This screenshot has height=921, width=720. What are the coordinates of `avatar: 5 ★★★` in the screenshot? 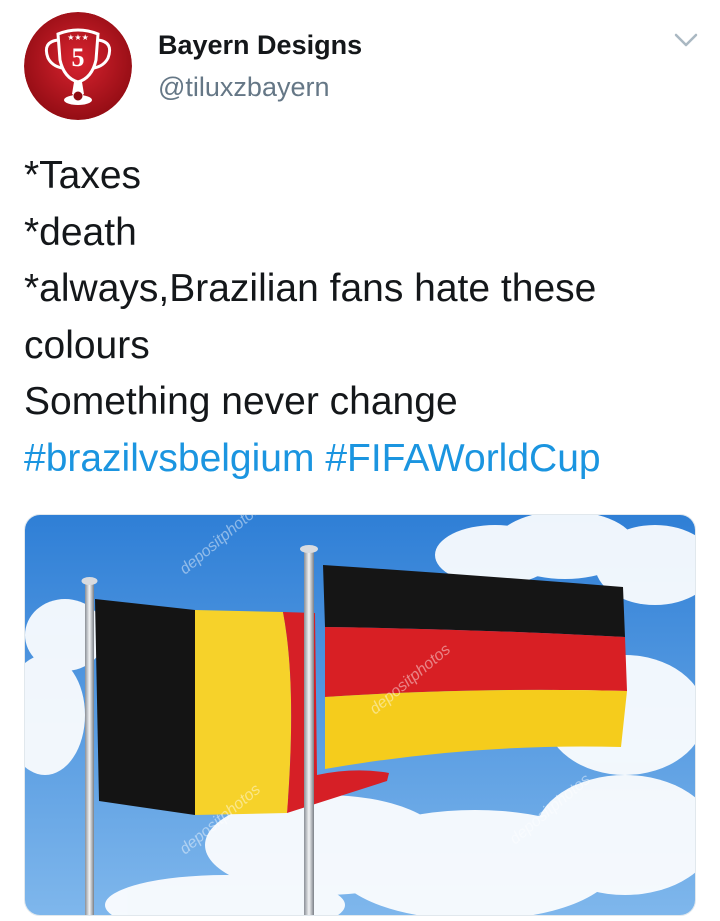 It's located at (78, 66).